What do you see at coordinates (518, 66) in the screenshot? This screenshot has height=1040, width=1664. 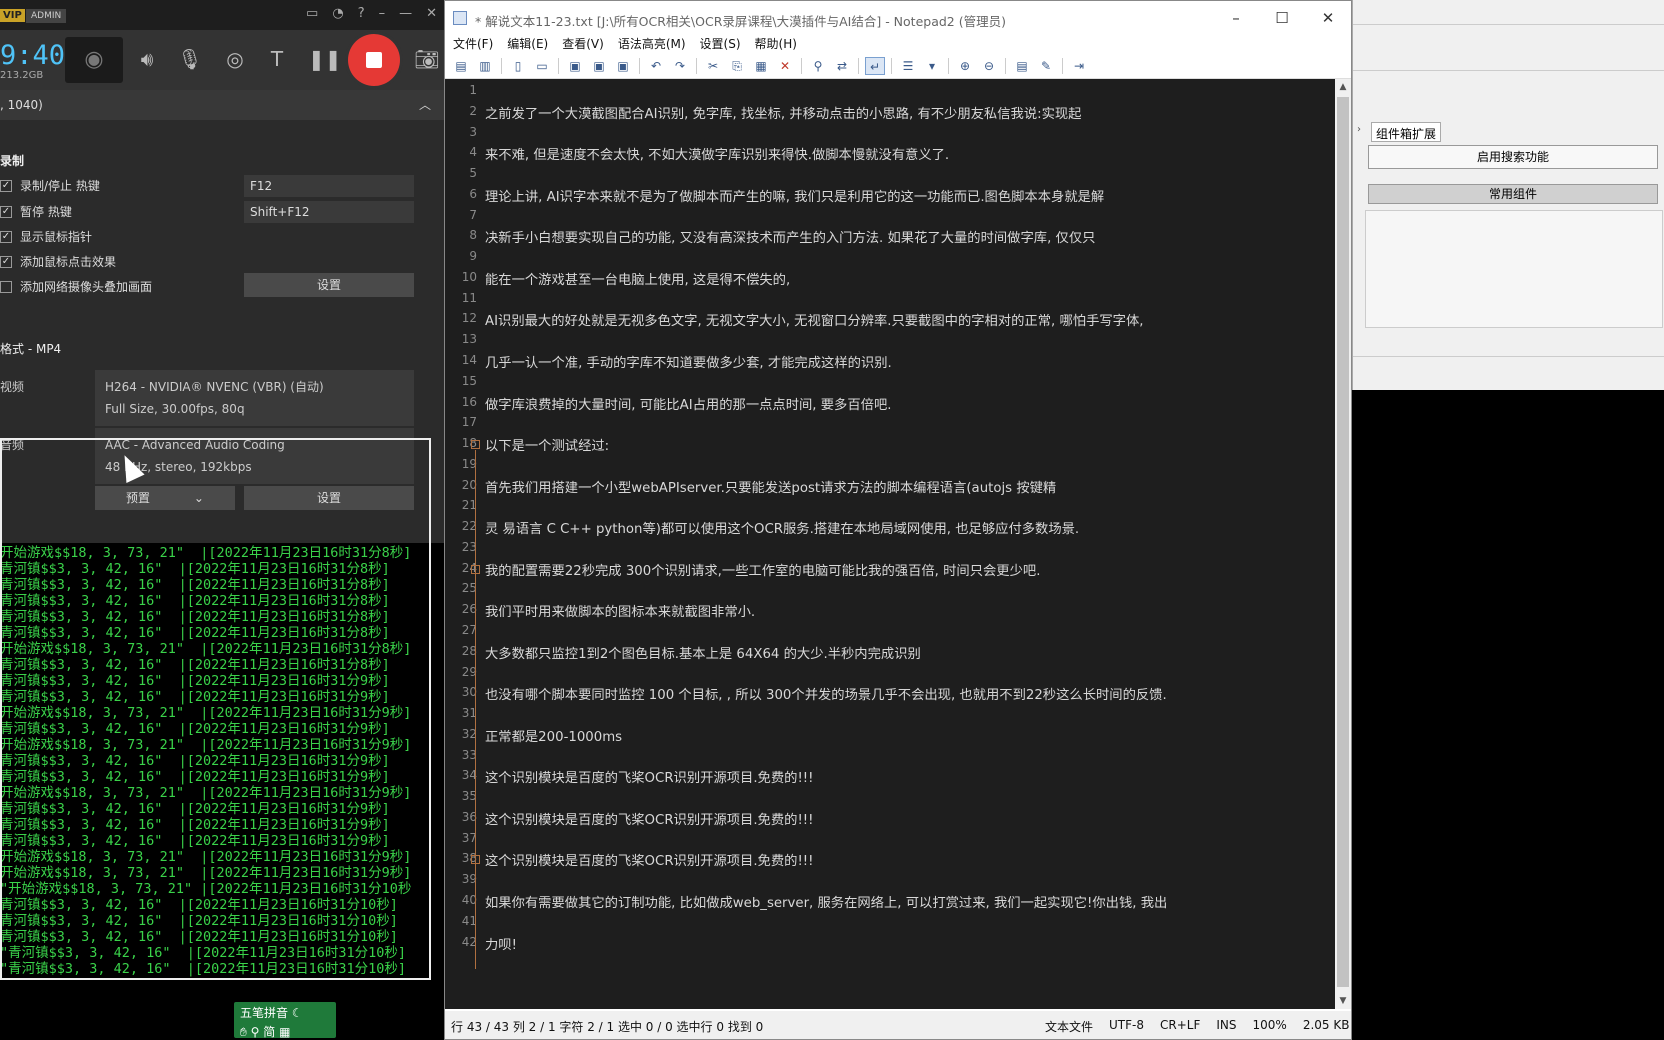 I see `new-file-icon: ▯` at bounding box center [518, 66].